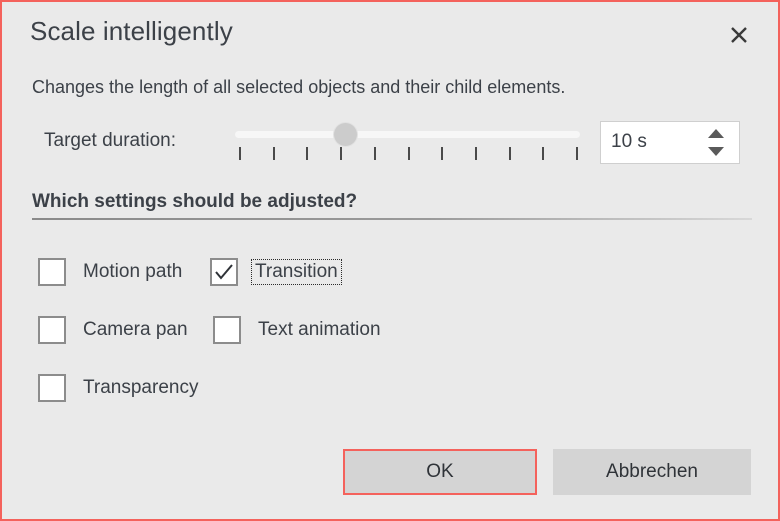 The width and height of the screenshot is (780, 521). Describe the element at coordinates (319, 329) in the screenshot. I see `checkbox-label: Text animation` at that location.